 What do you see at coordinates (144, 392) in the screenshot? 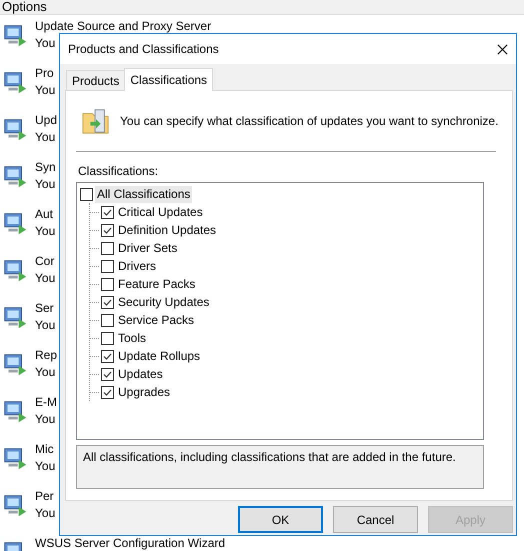
I see `tree-item: Upgrades` at bounding box center [144, 392].